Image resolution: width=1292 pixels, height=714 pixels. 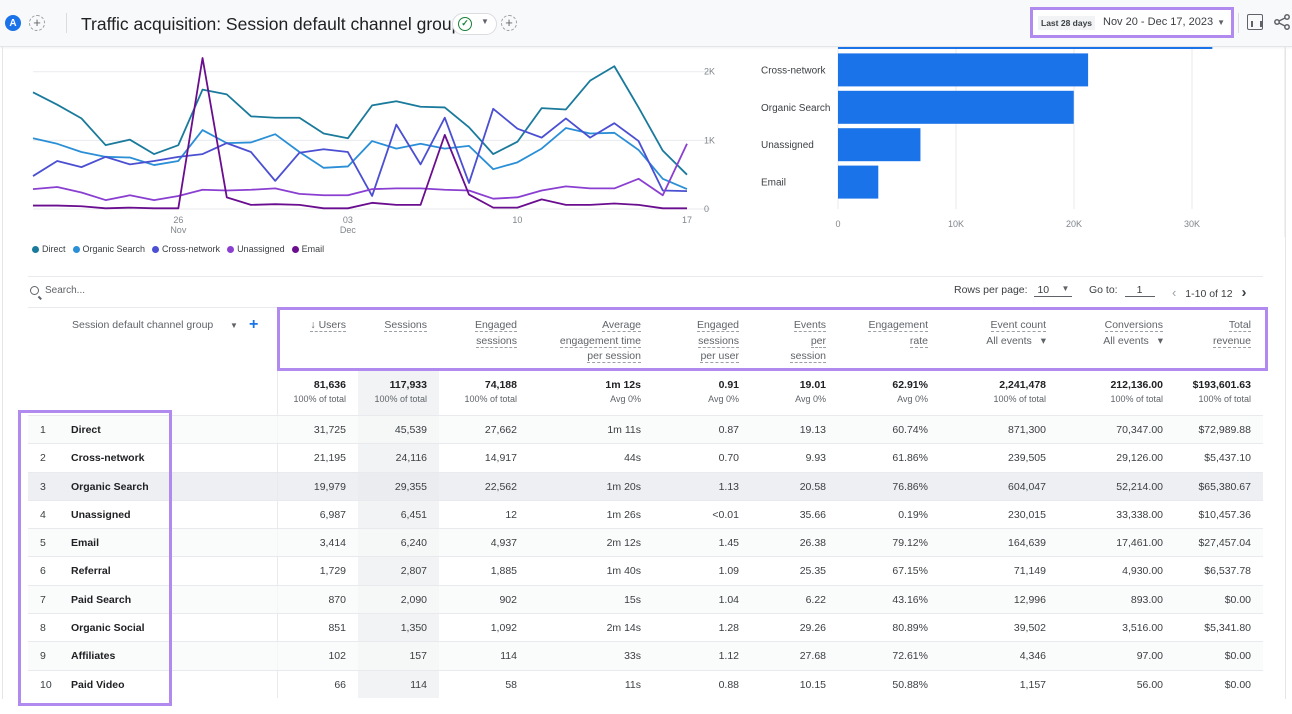 What do you see at coordinates (623, 571) in the screenshot?
I see `table-cell: 1m 40s` at bounding box center [623, 571].